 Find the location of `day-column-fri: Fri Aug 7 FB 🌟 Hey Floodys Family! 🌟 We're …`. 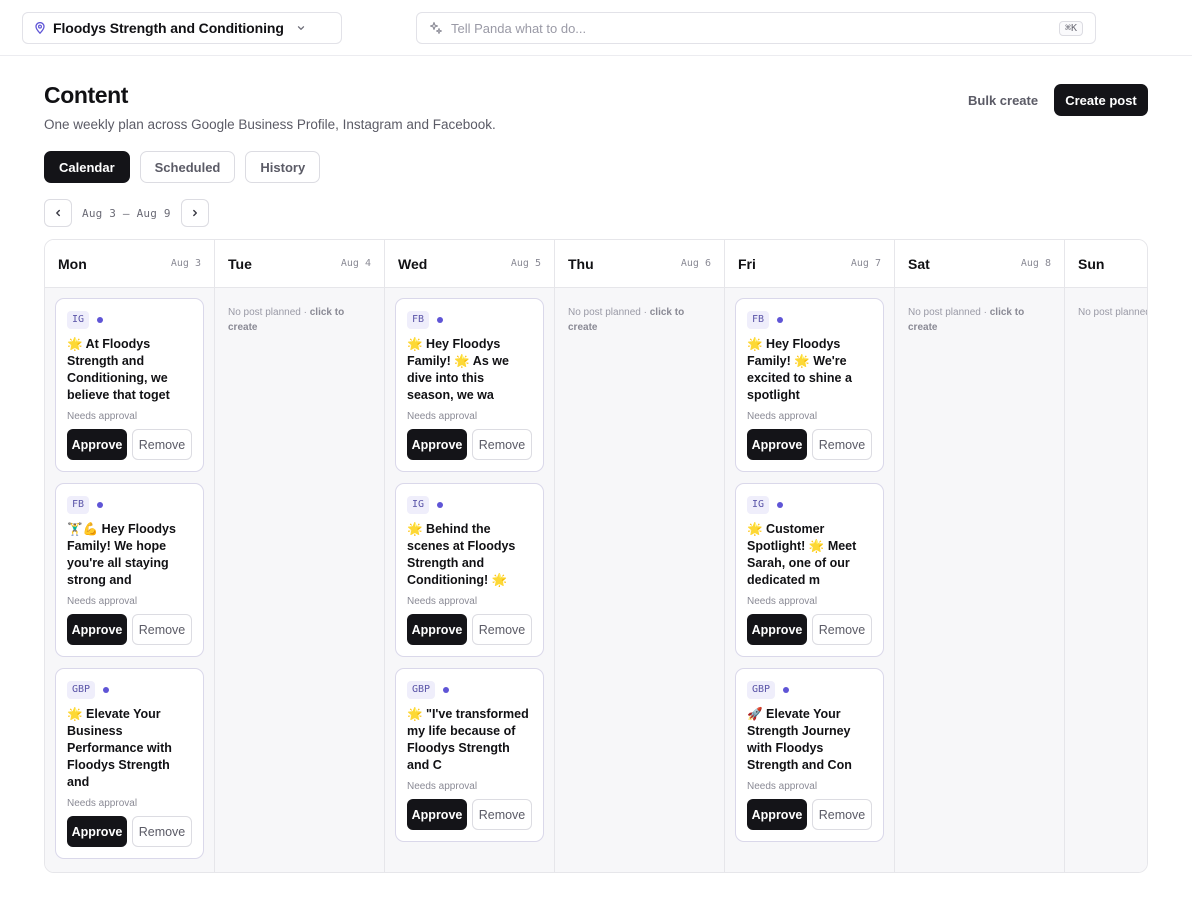

day-column-fri: Fri Aug 7 FB 🌟 Hey Floodys Family! 🌟 We're … is located at coordinates (810, 556).